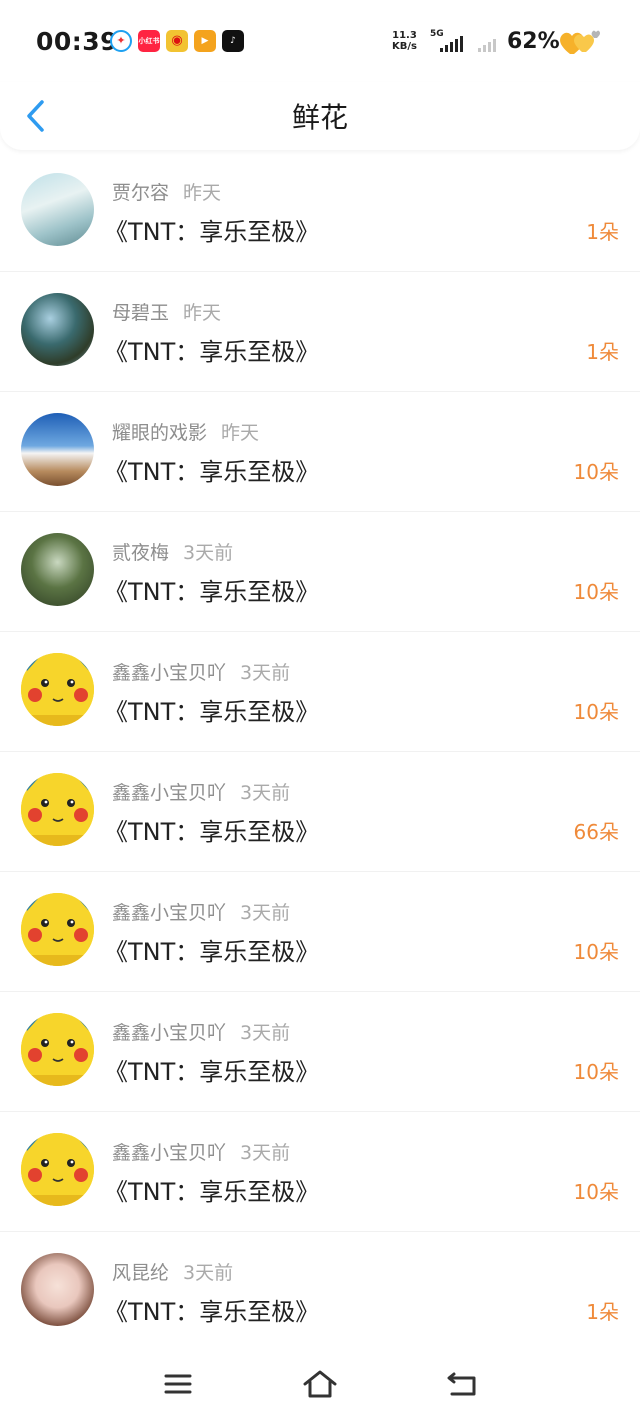  I want to click on app-header: 鲜花, so click(320, 116).